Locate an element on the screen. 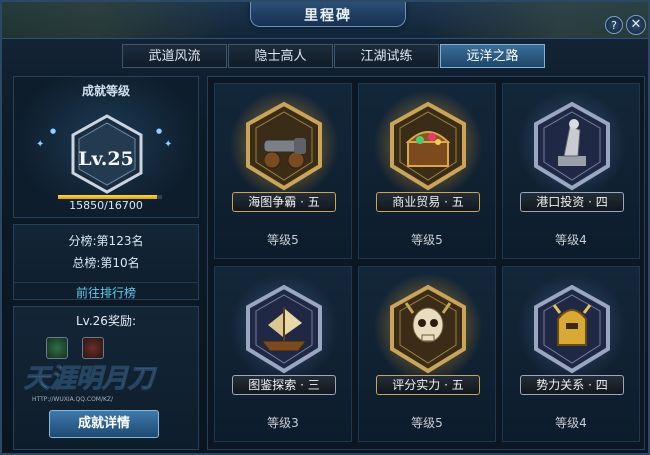 The image size is (650, 455). achievement-detail-button: 成就详情 is located at coordinates (104, 424).